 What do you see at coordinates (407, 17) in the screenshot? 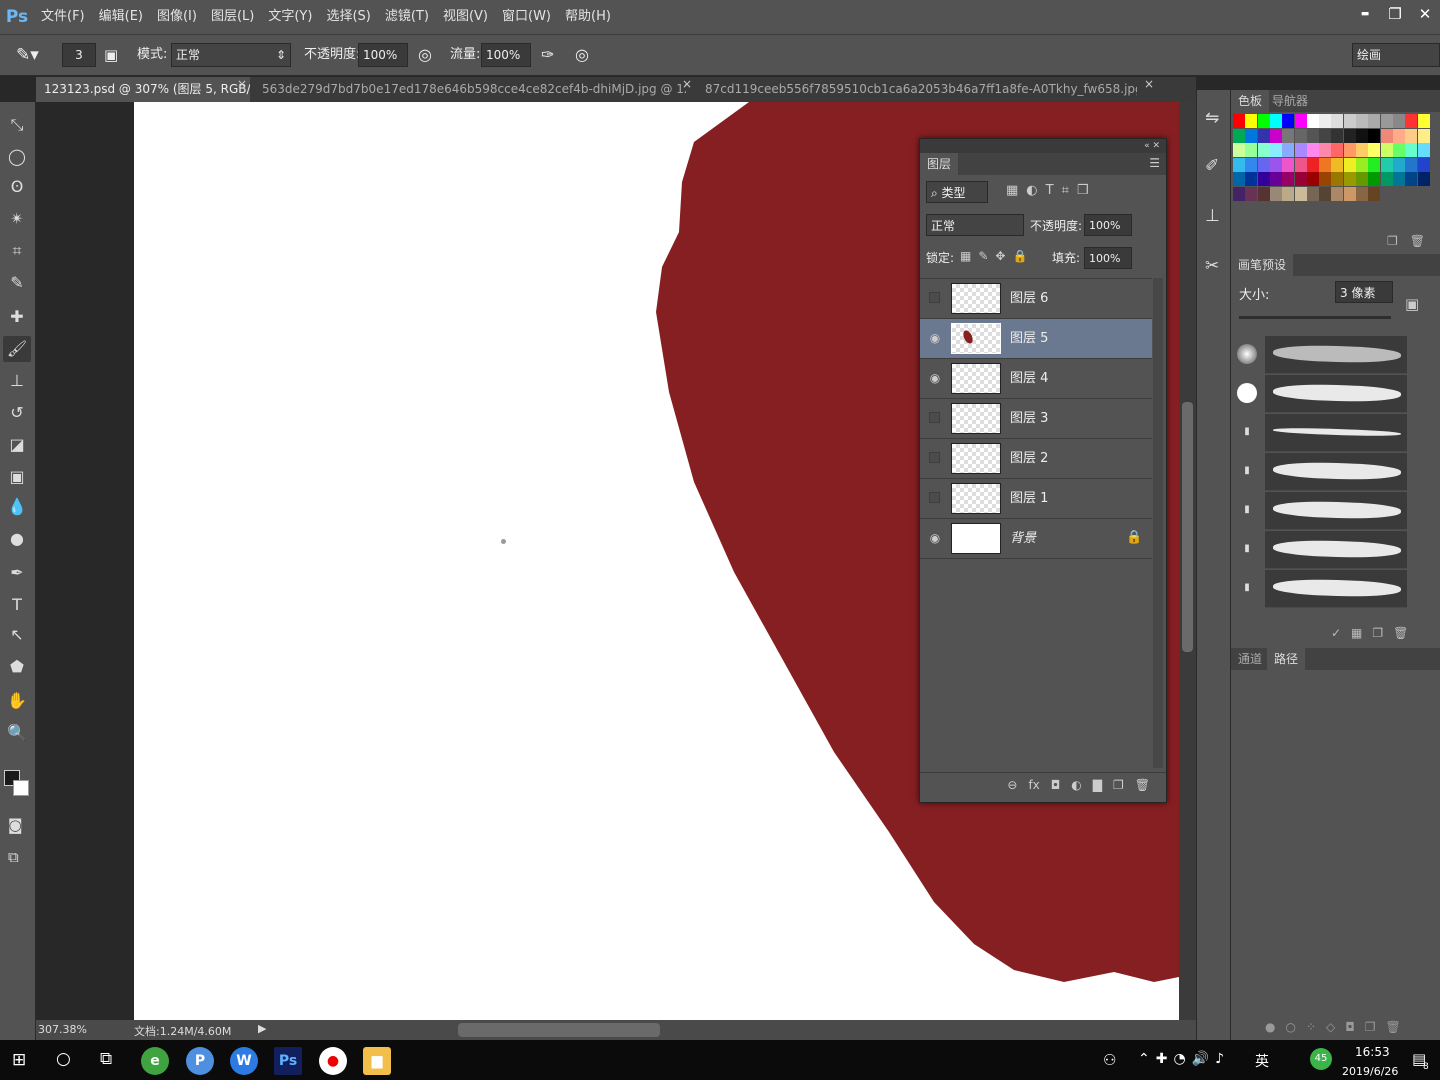
I see `menu-item-6: 滤镜(T)` at bounding box center [407, 17].